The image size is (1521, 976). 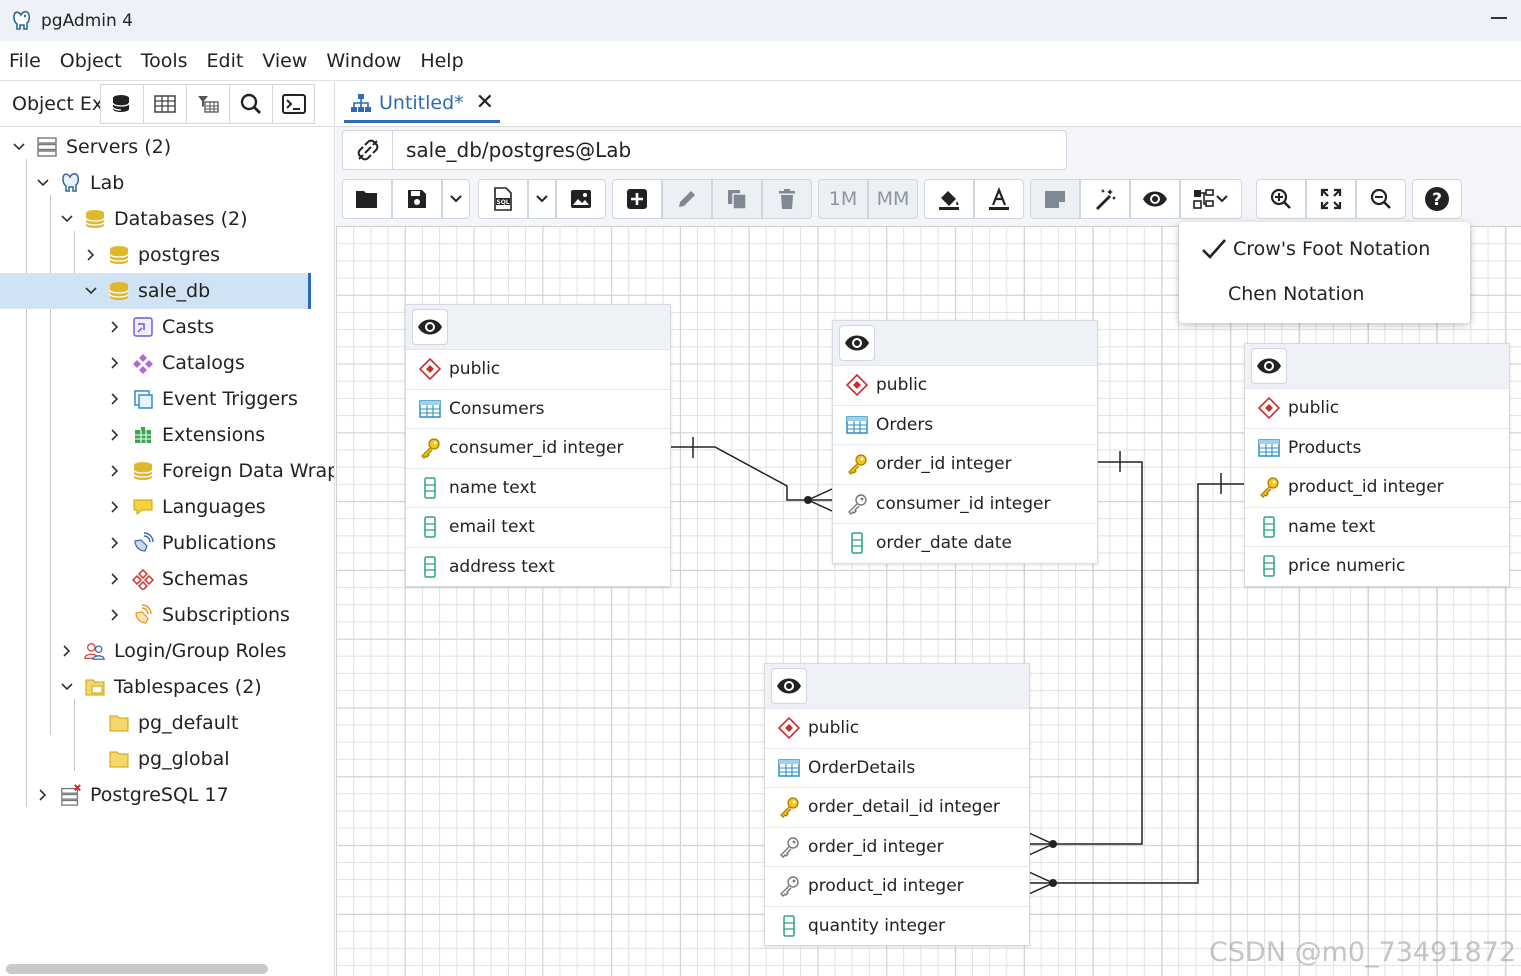 What do you see at coordinates (999, 199) in the screenshot?
I see `text-color-button` at bounding box center [999, 199].